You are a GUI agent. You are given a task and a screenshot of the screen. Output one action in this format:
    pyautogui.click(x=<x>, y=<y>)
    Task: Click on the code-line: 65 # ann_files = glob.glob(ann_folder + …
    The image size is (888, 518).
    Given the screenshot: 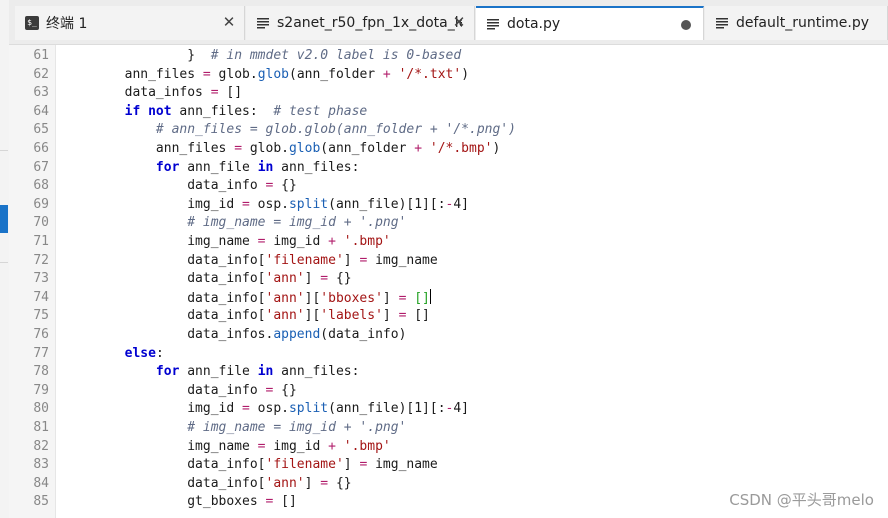 What is the action you would take?
    pyautogui.click(x=448, y=130)
    